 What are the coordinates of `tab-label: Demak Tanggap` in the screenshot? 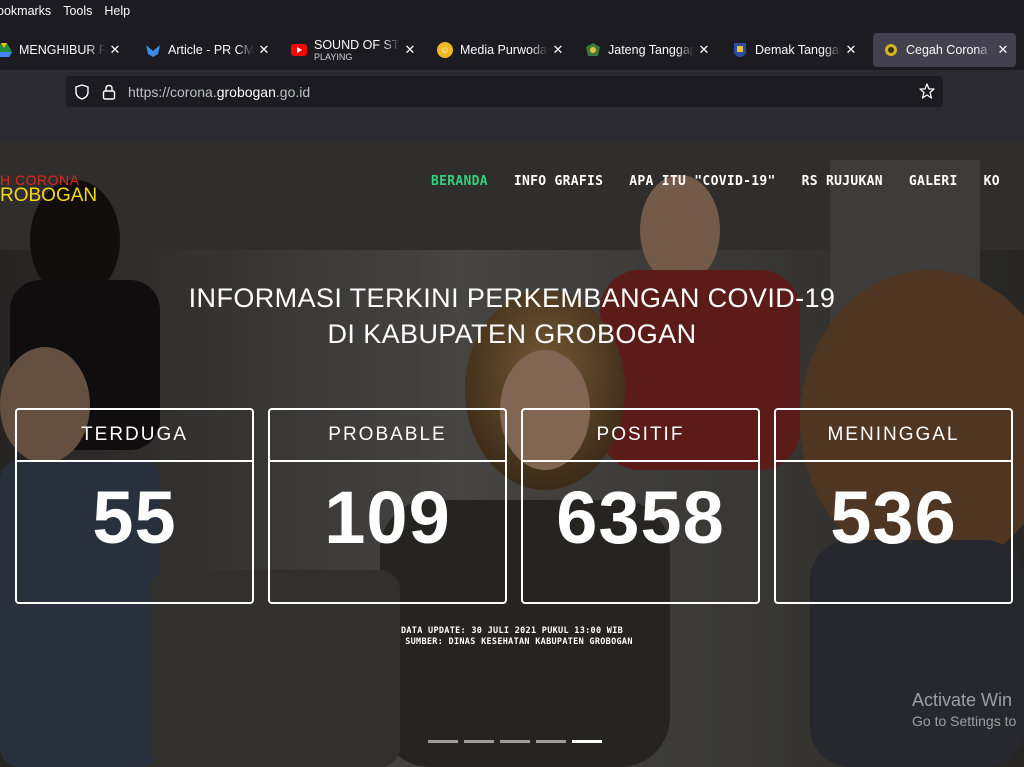 It's located at (798, 50).